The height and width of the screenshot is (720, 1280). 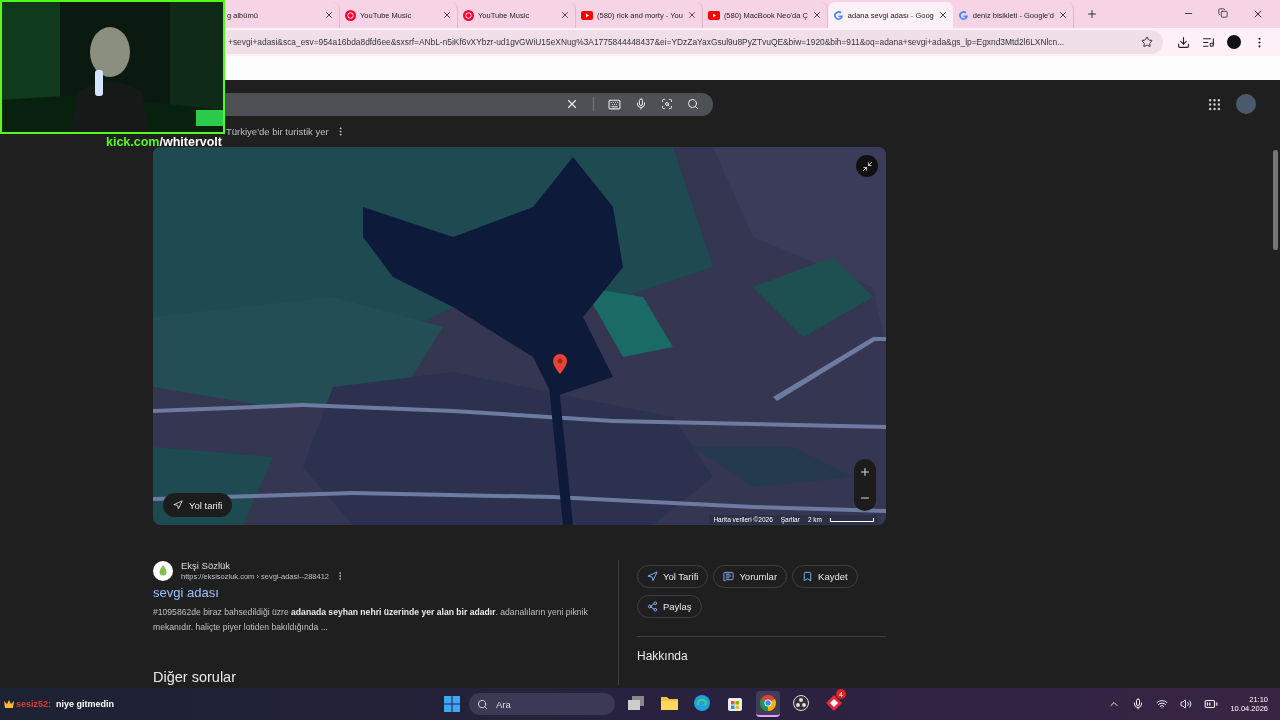 I want to click on zoom-in-button, so click(x=865, y=472).